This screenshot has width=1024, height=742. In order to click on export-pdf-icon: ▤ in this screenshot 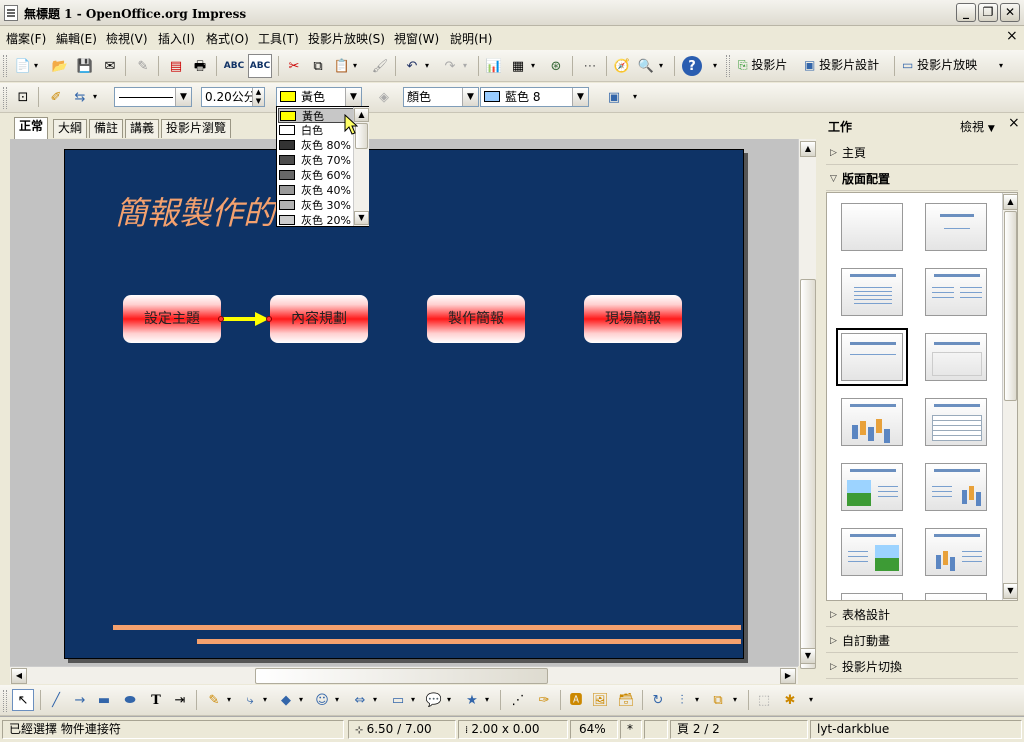, I will do `click(176, 66)`.